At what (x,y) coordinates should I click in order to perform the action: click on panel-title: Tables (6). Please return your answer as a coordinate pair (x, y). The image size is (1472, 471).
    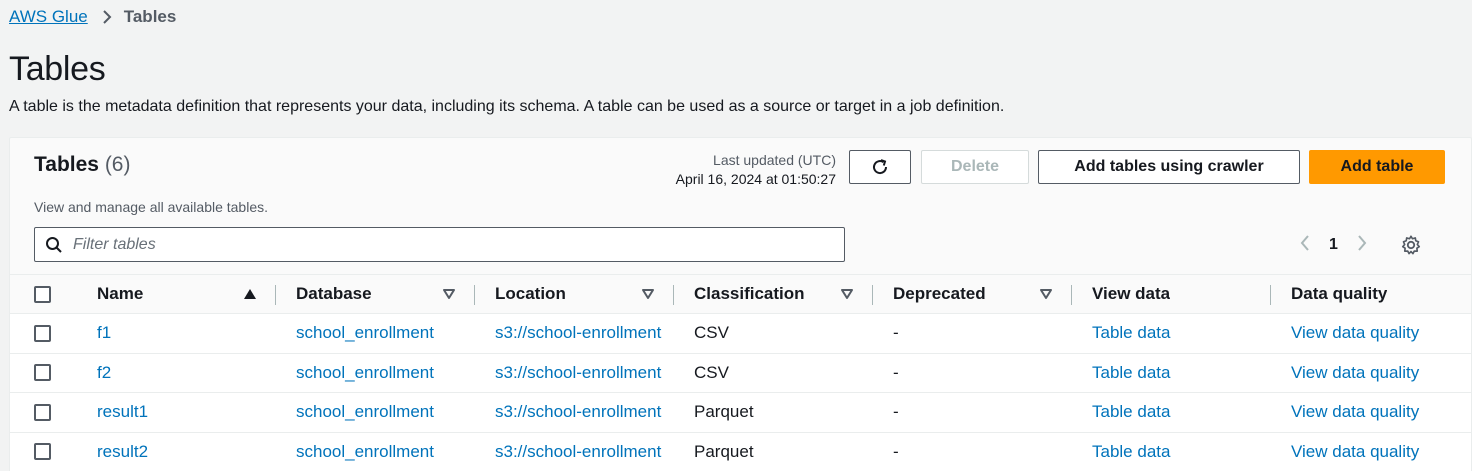
    Looking at the image, I should click on (82, 165).